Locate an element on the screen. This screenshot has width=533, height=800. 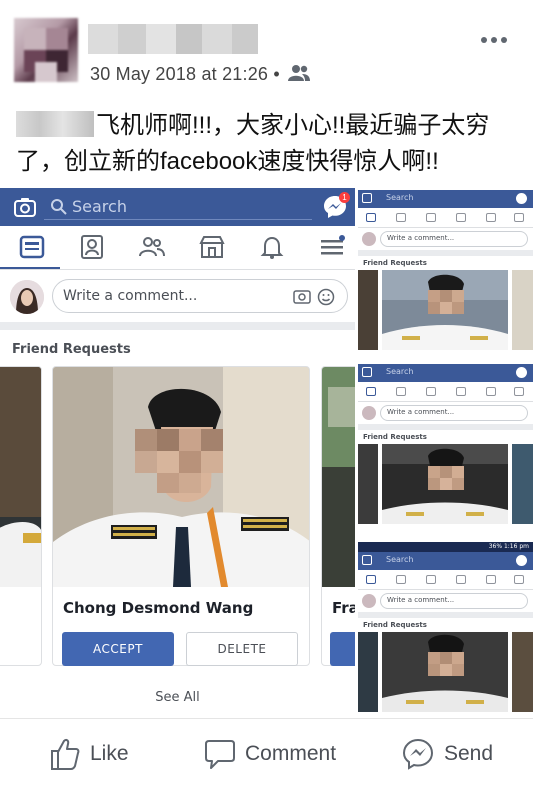
messenger-icon: 1 is located at coordinates (336, 206).